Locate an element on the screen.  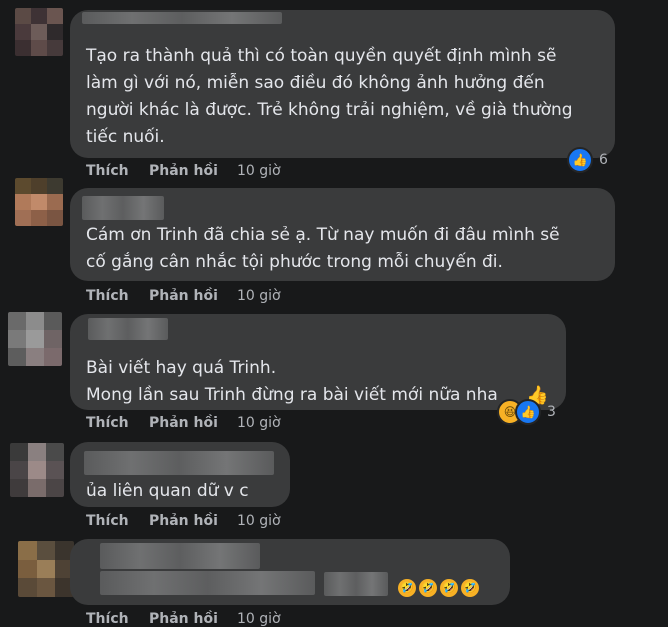
reaction-summary: 😆 👍 3 is located at coordinates (526, 412).